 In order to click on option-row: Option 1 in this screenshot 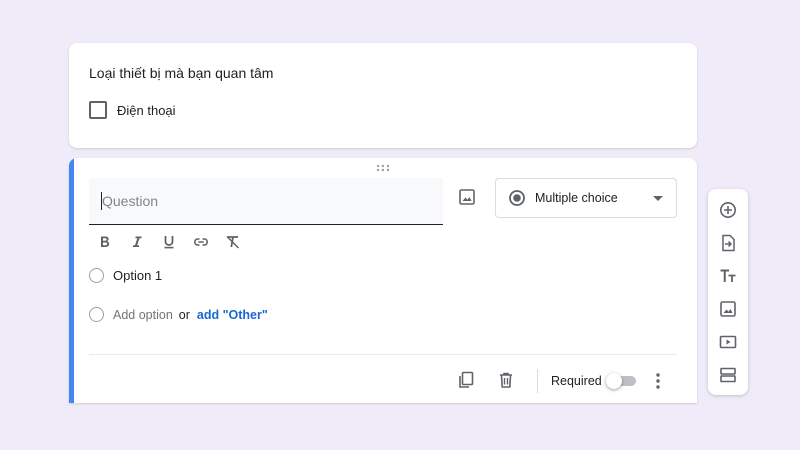, I will do `click(125, 275)`.